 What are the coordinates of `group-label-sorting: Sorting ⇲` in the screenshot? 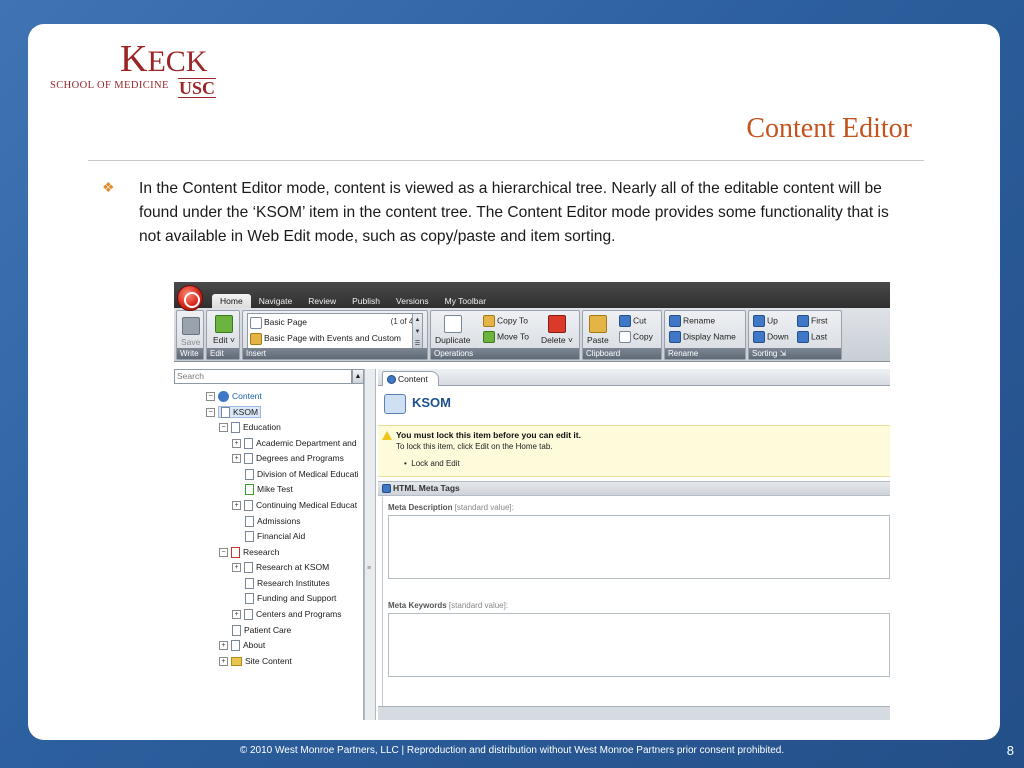 It's located at (795, 353).